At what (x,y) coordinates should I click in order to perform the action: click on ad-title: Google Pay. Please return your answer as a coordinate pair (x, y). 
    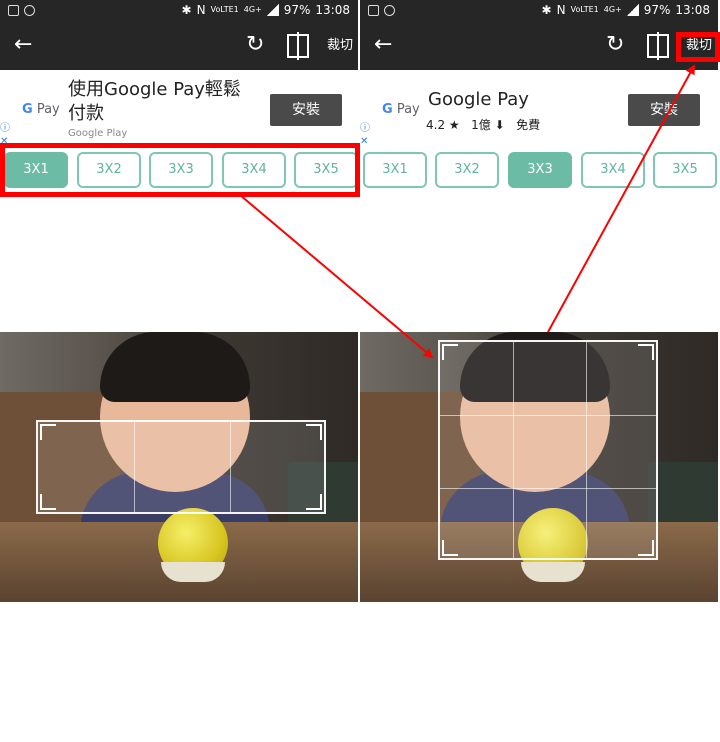
    Looking at the image, I should click on (478, 99).